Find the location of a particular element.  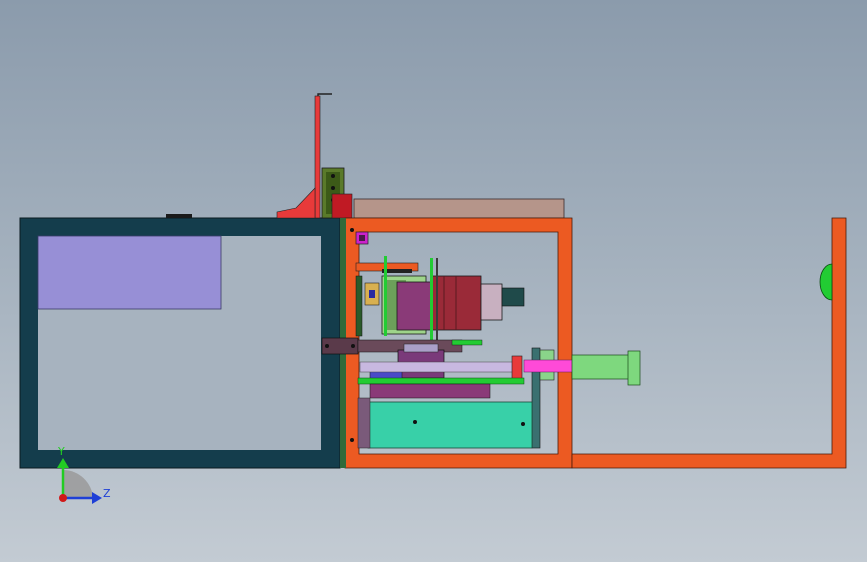

lower-wedge is located at coordinates (430, 391).